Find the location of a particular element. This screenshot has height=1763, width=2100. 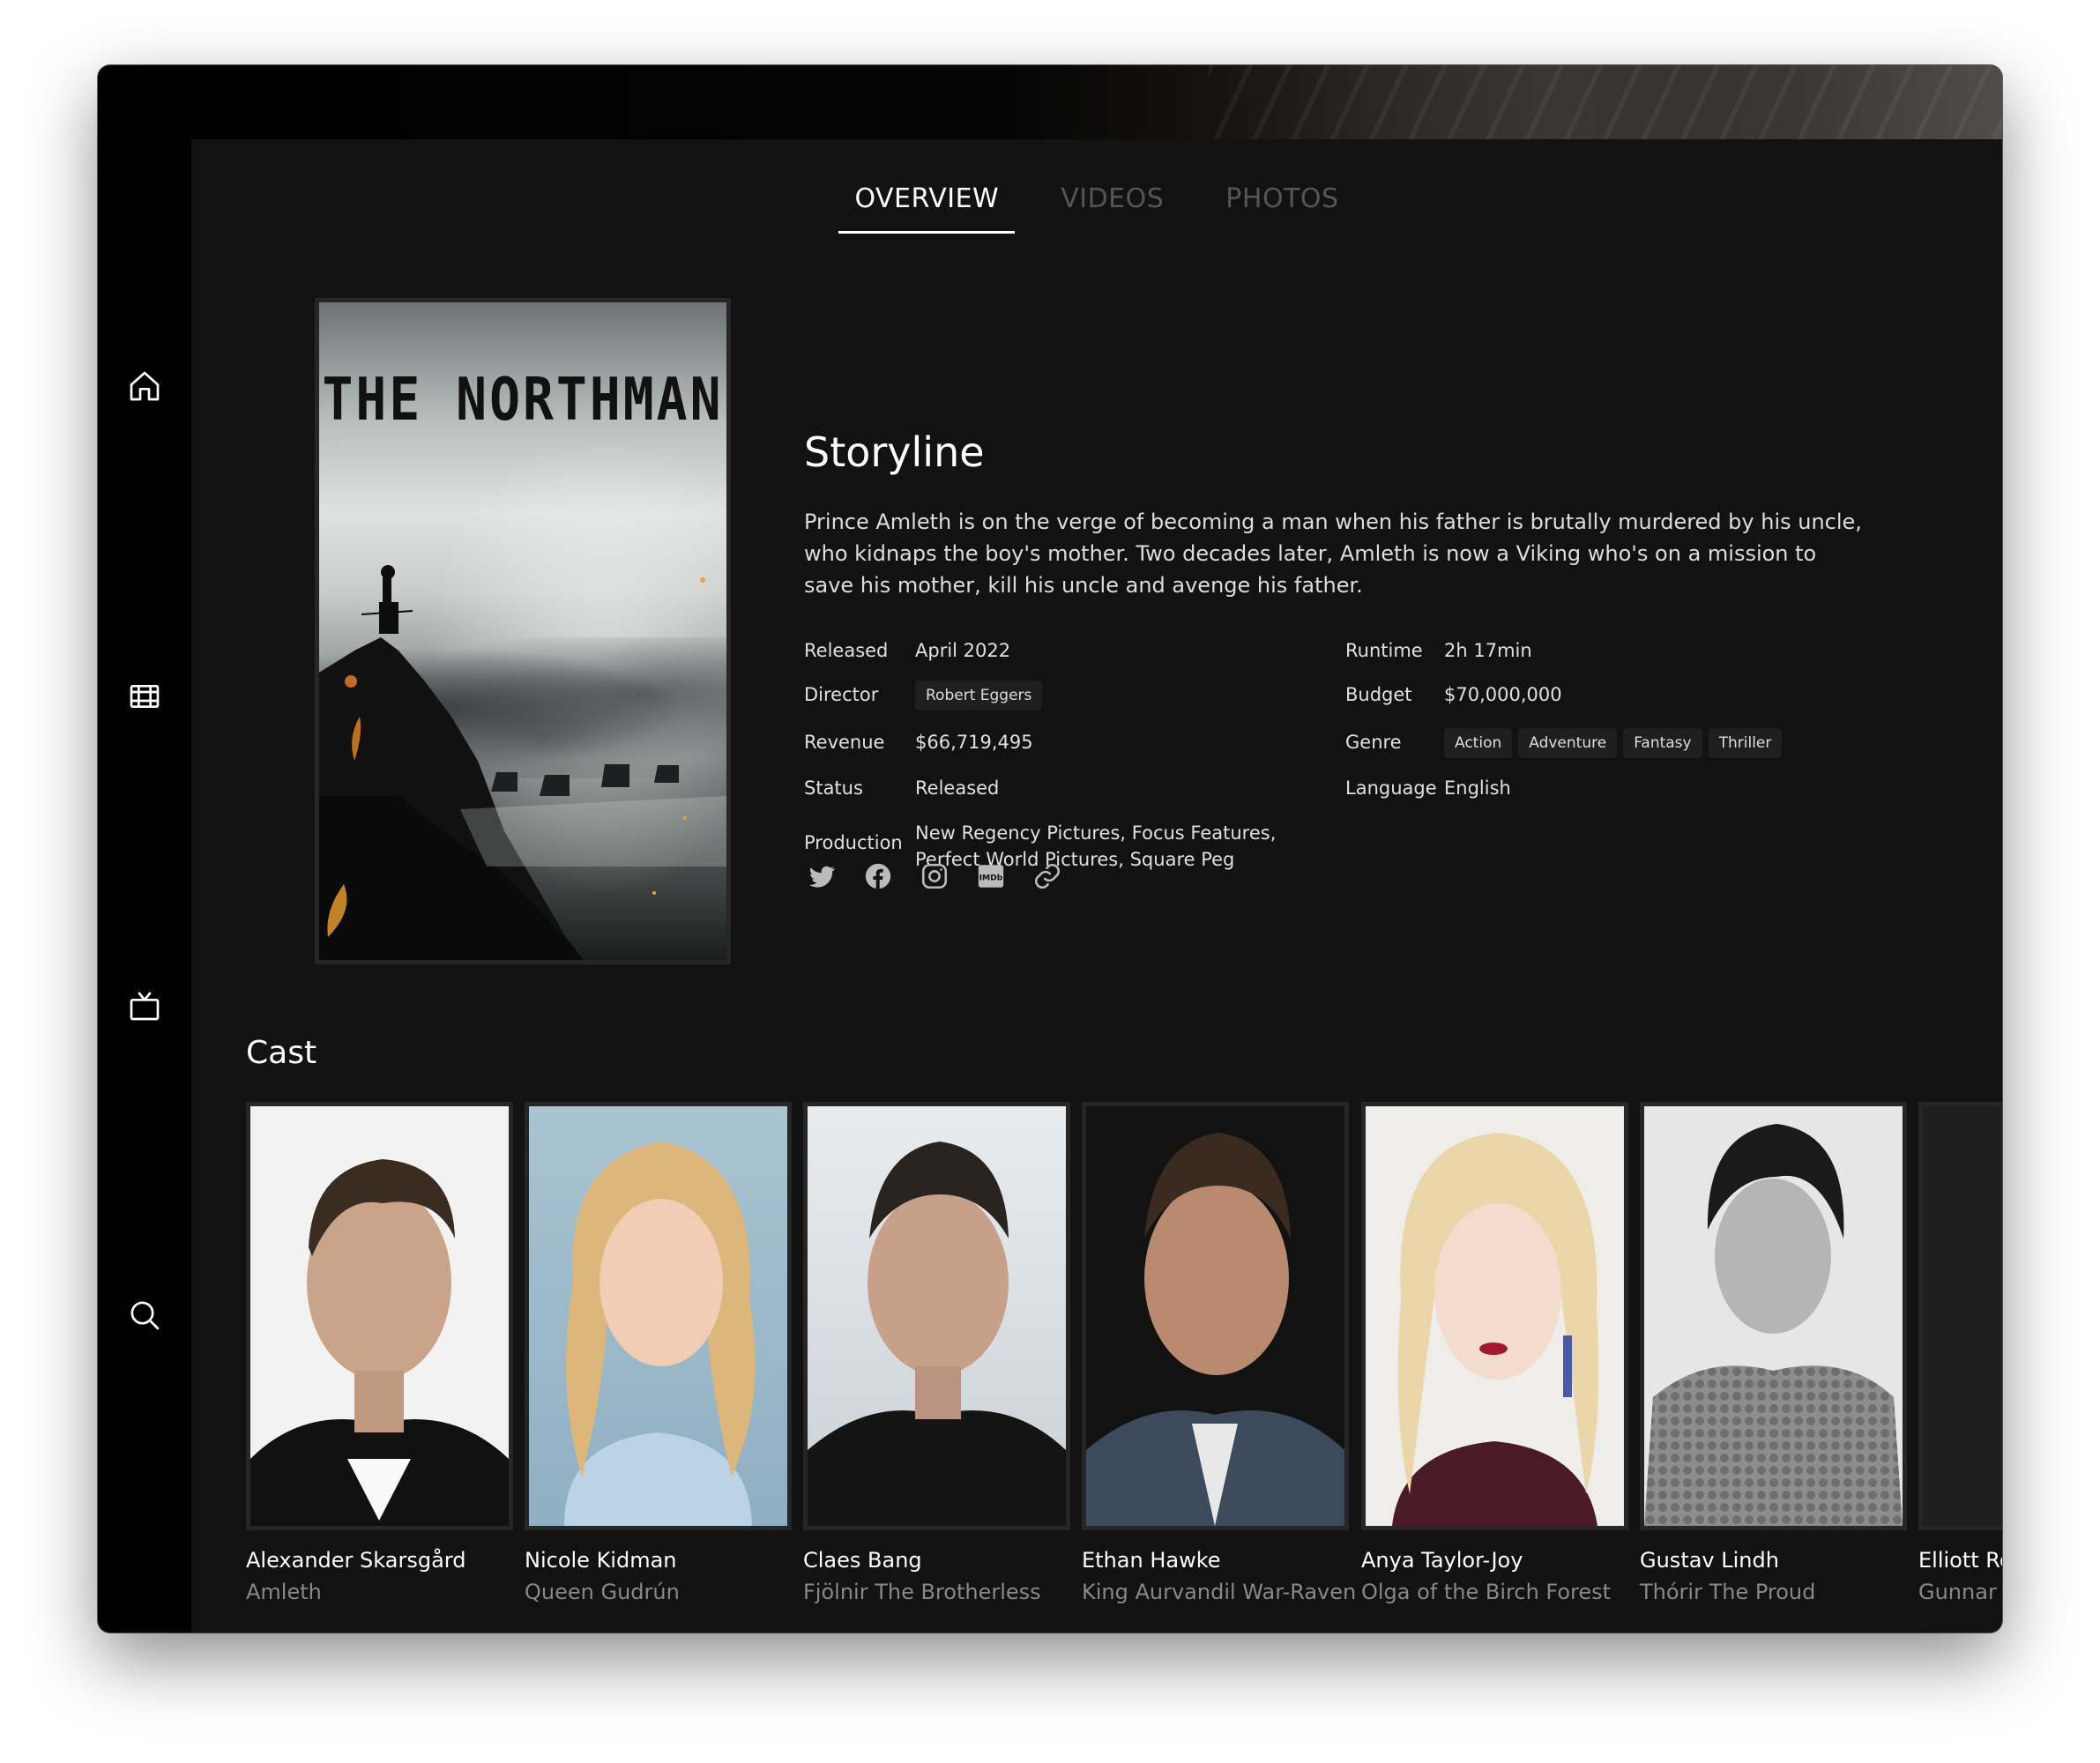

runtime-value: 2h 17min is located at coordinates (1488, 650).